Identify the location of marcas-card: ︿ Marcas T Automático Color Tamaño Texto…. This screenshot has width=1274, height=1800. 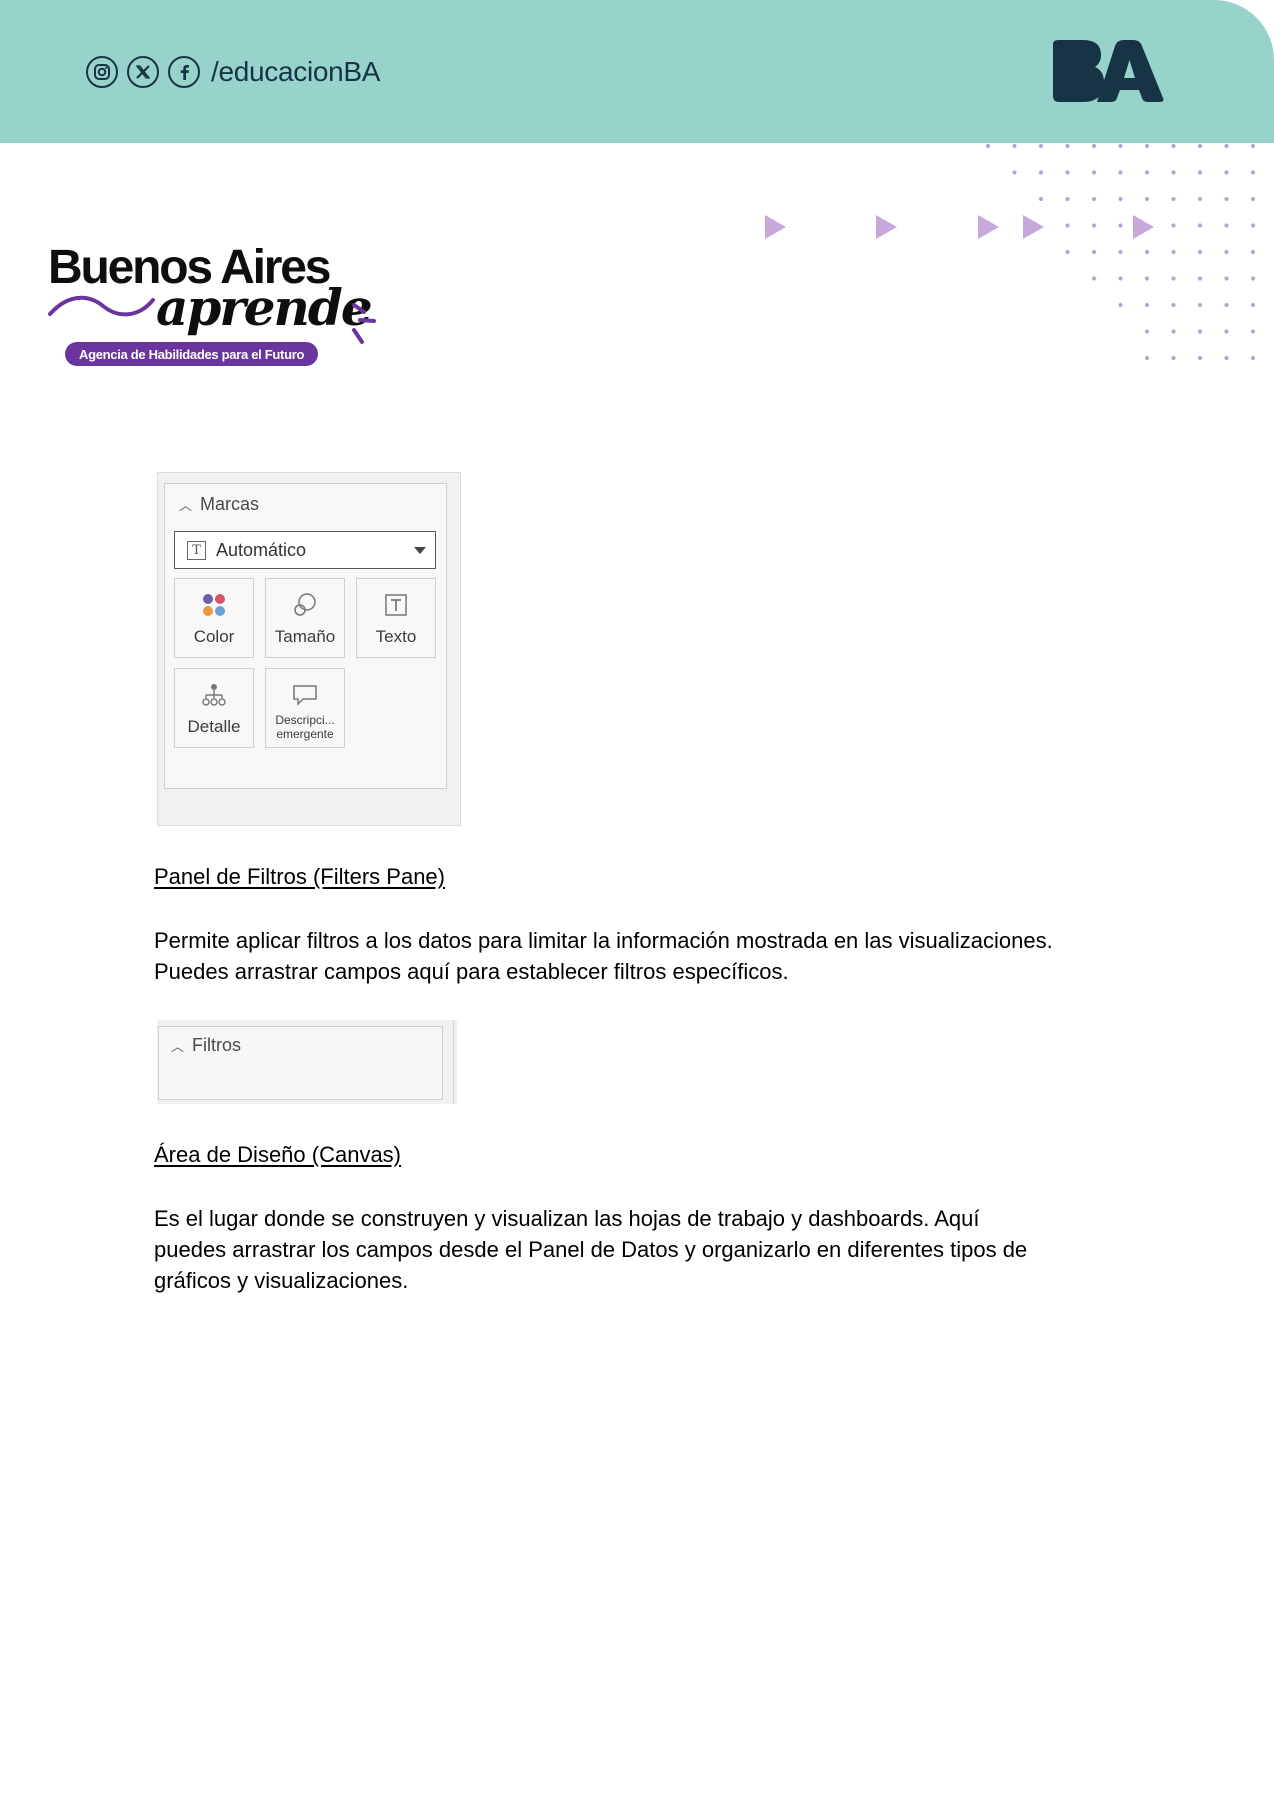
(305, 636).